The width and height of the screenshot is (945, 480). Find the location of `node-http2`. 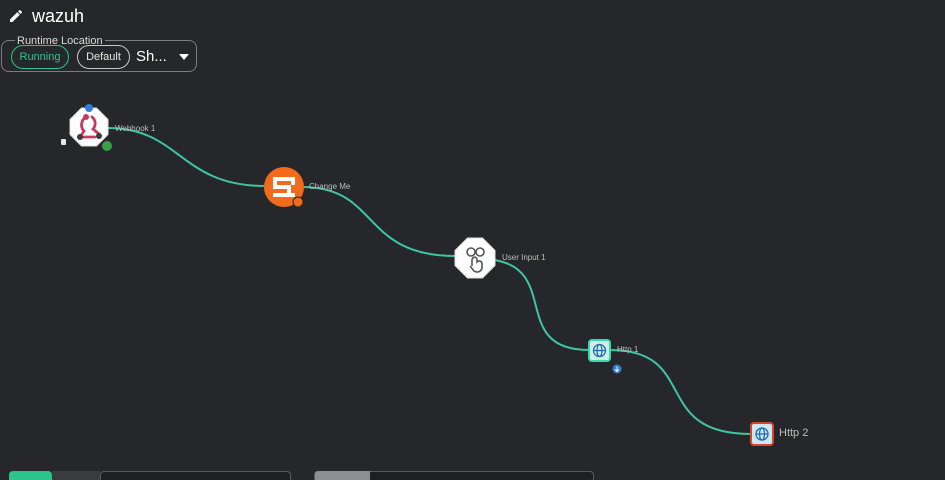

node-http2 is located at coordinates (762, 434).